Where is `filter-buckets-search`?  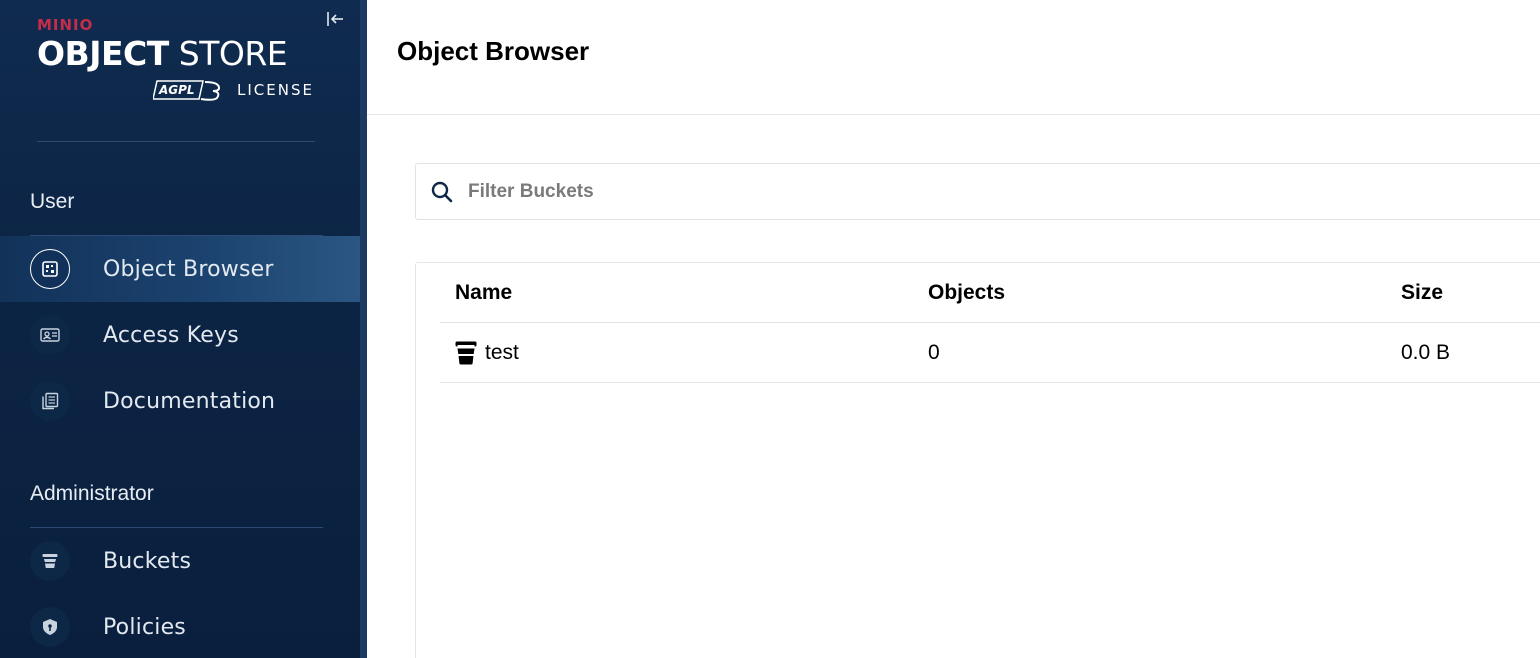 filter-buckets-search is located at coordinates (977, 191).